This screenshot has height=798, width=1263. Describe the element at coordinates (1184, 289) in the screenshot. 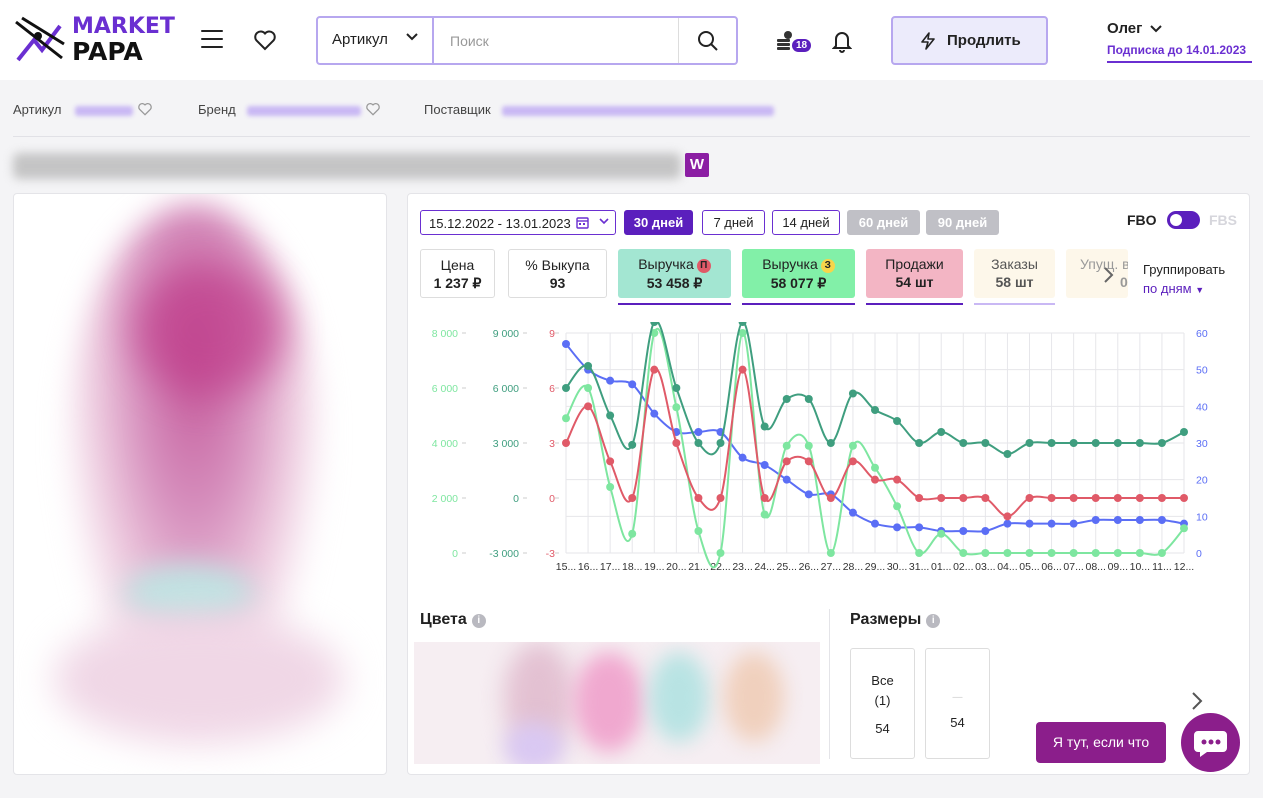

I see `grouping-select: по дням ▼` at that location.